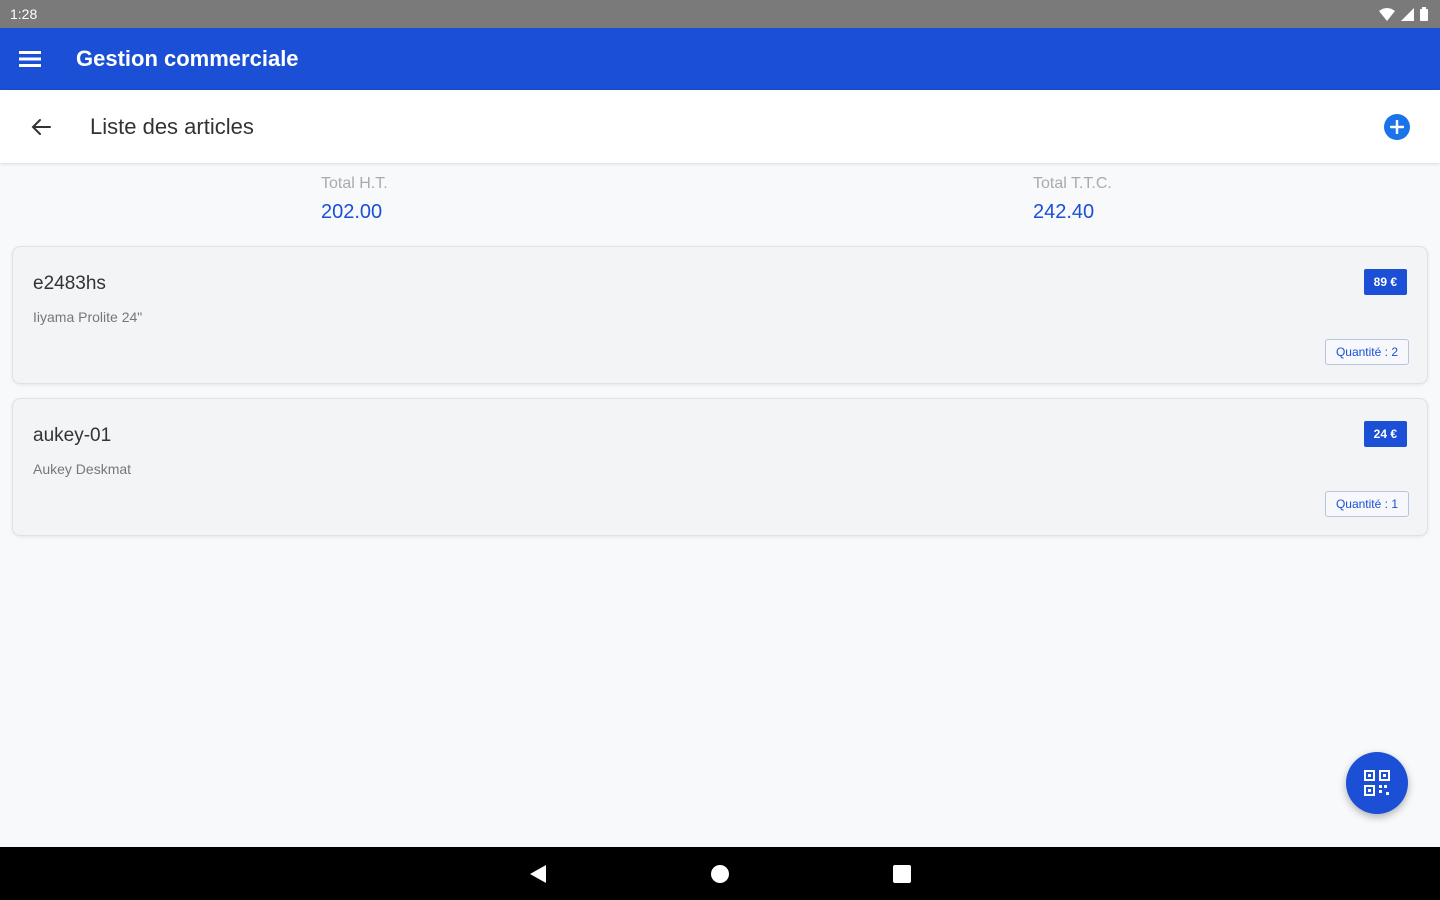  Describe the element at coordinates (1424, 14) in the screenshot. I see `battery-icon` at that location.